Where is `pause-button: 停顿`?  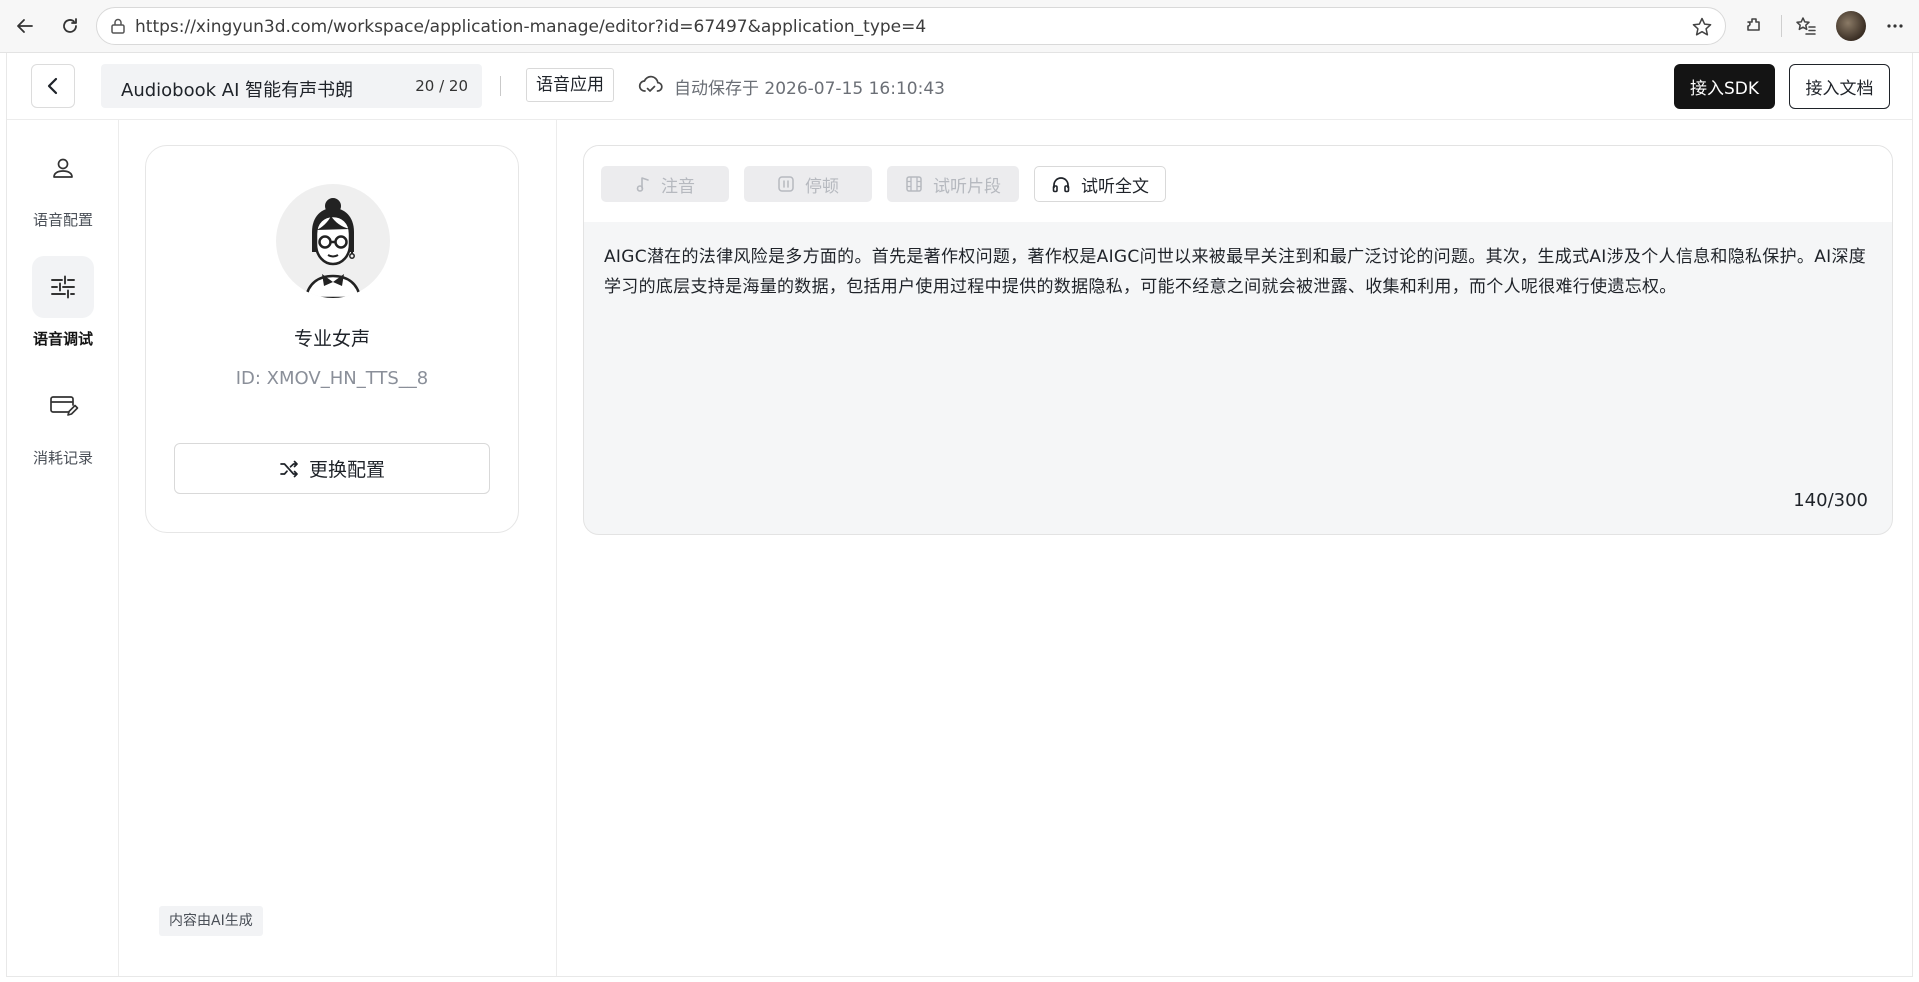
pause-button: 停顿 is located at coordinates (808, 184).